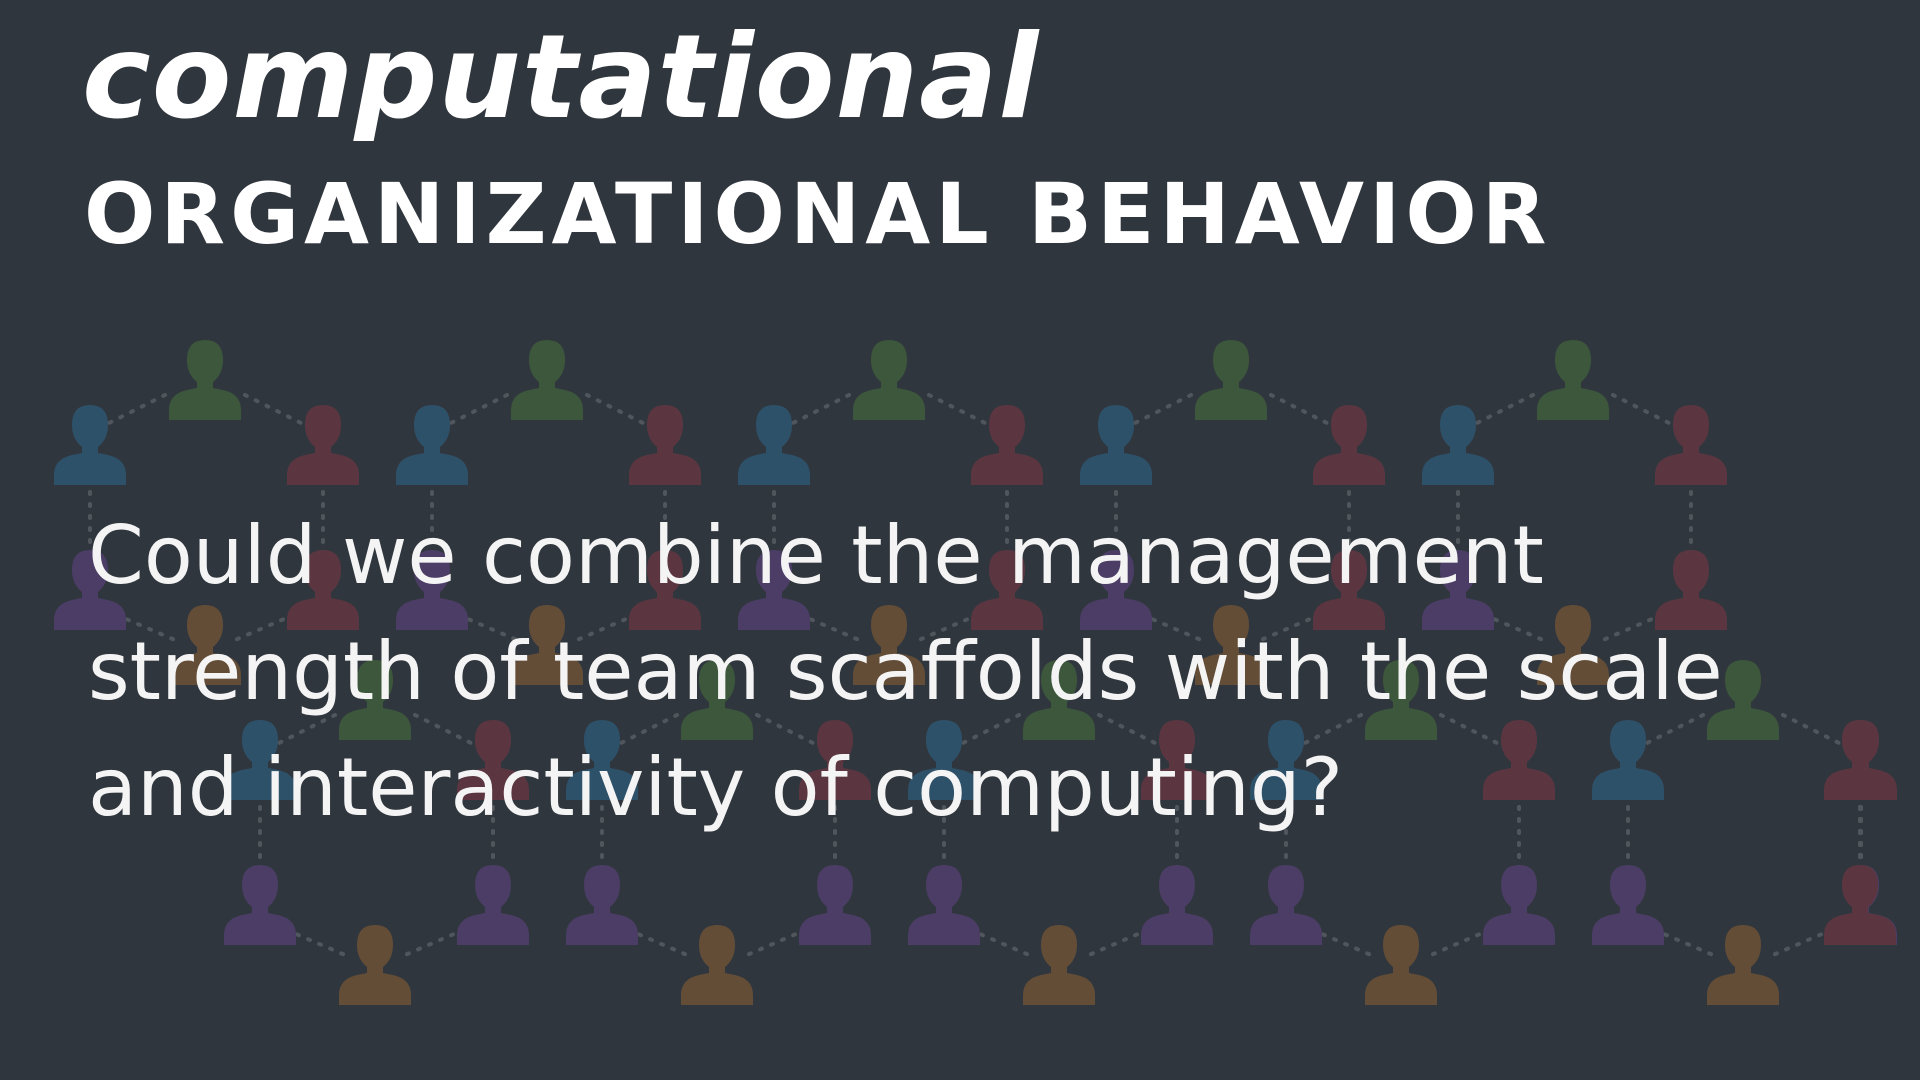 The height and width of the screenshot is (1080, 1920). What do you see at coordinates (816, 555) in the screenshot?
I see `question-line-1: Could we combine the management` at bounding box center [816, 555].